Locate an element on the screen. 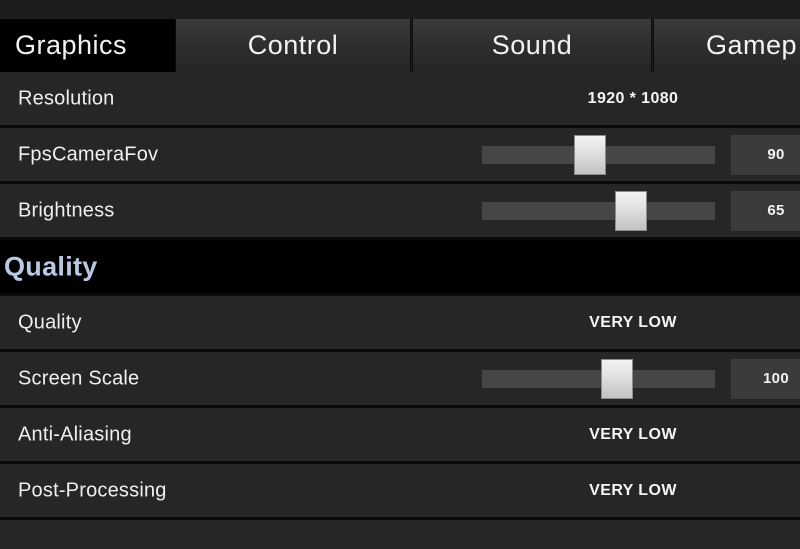 The height and width of the screenshot is (549, 800). tab-sound-label: Sound is located at coordinates (532, 45).